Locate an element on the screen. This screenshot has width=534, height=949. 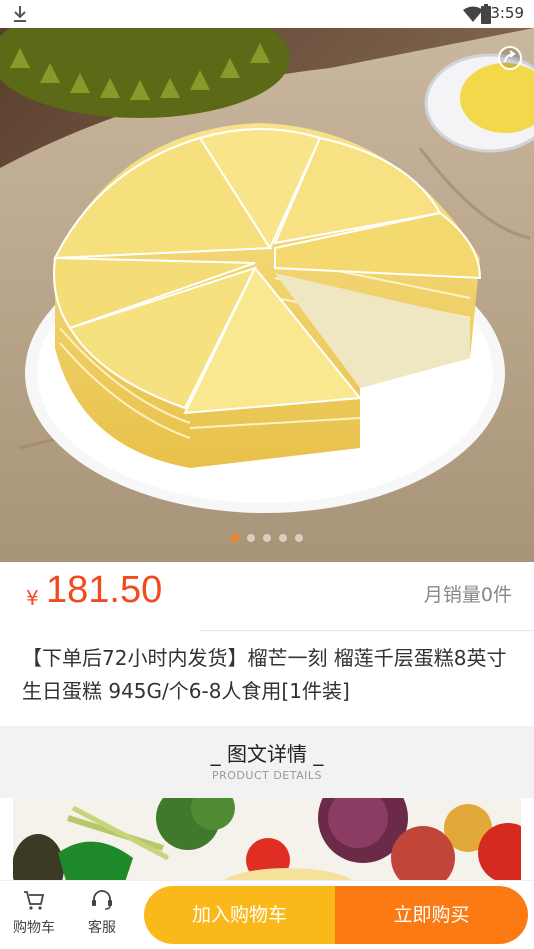
purchase-actions: 加入购物车 立即购买 is located at coordinates (336, 915).